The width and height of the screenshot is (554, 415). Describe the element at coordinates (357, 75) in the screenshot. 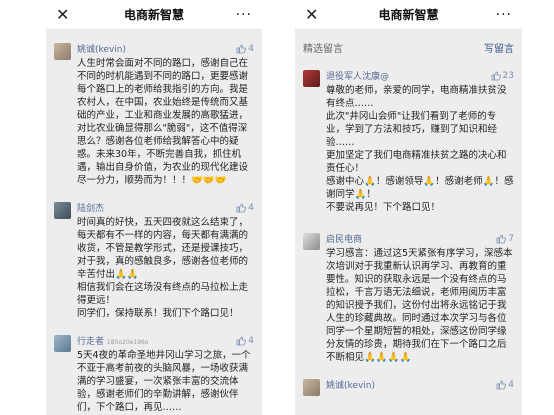

I see `commenter-name: 退役军人沈康@` at that location.